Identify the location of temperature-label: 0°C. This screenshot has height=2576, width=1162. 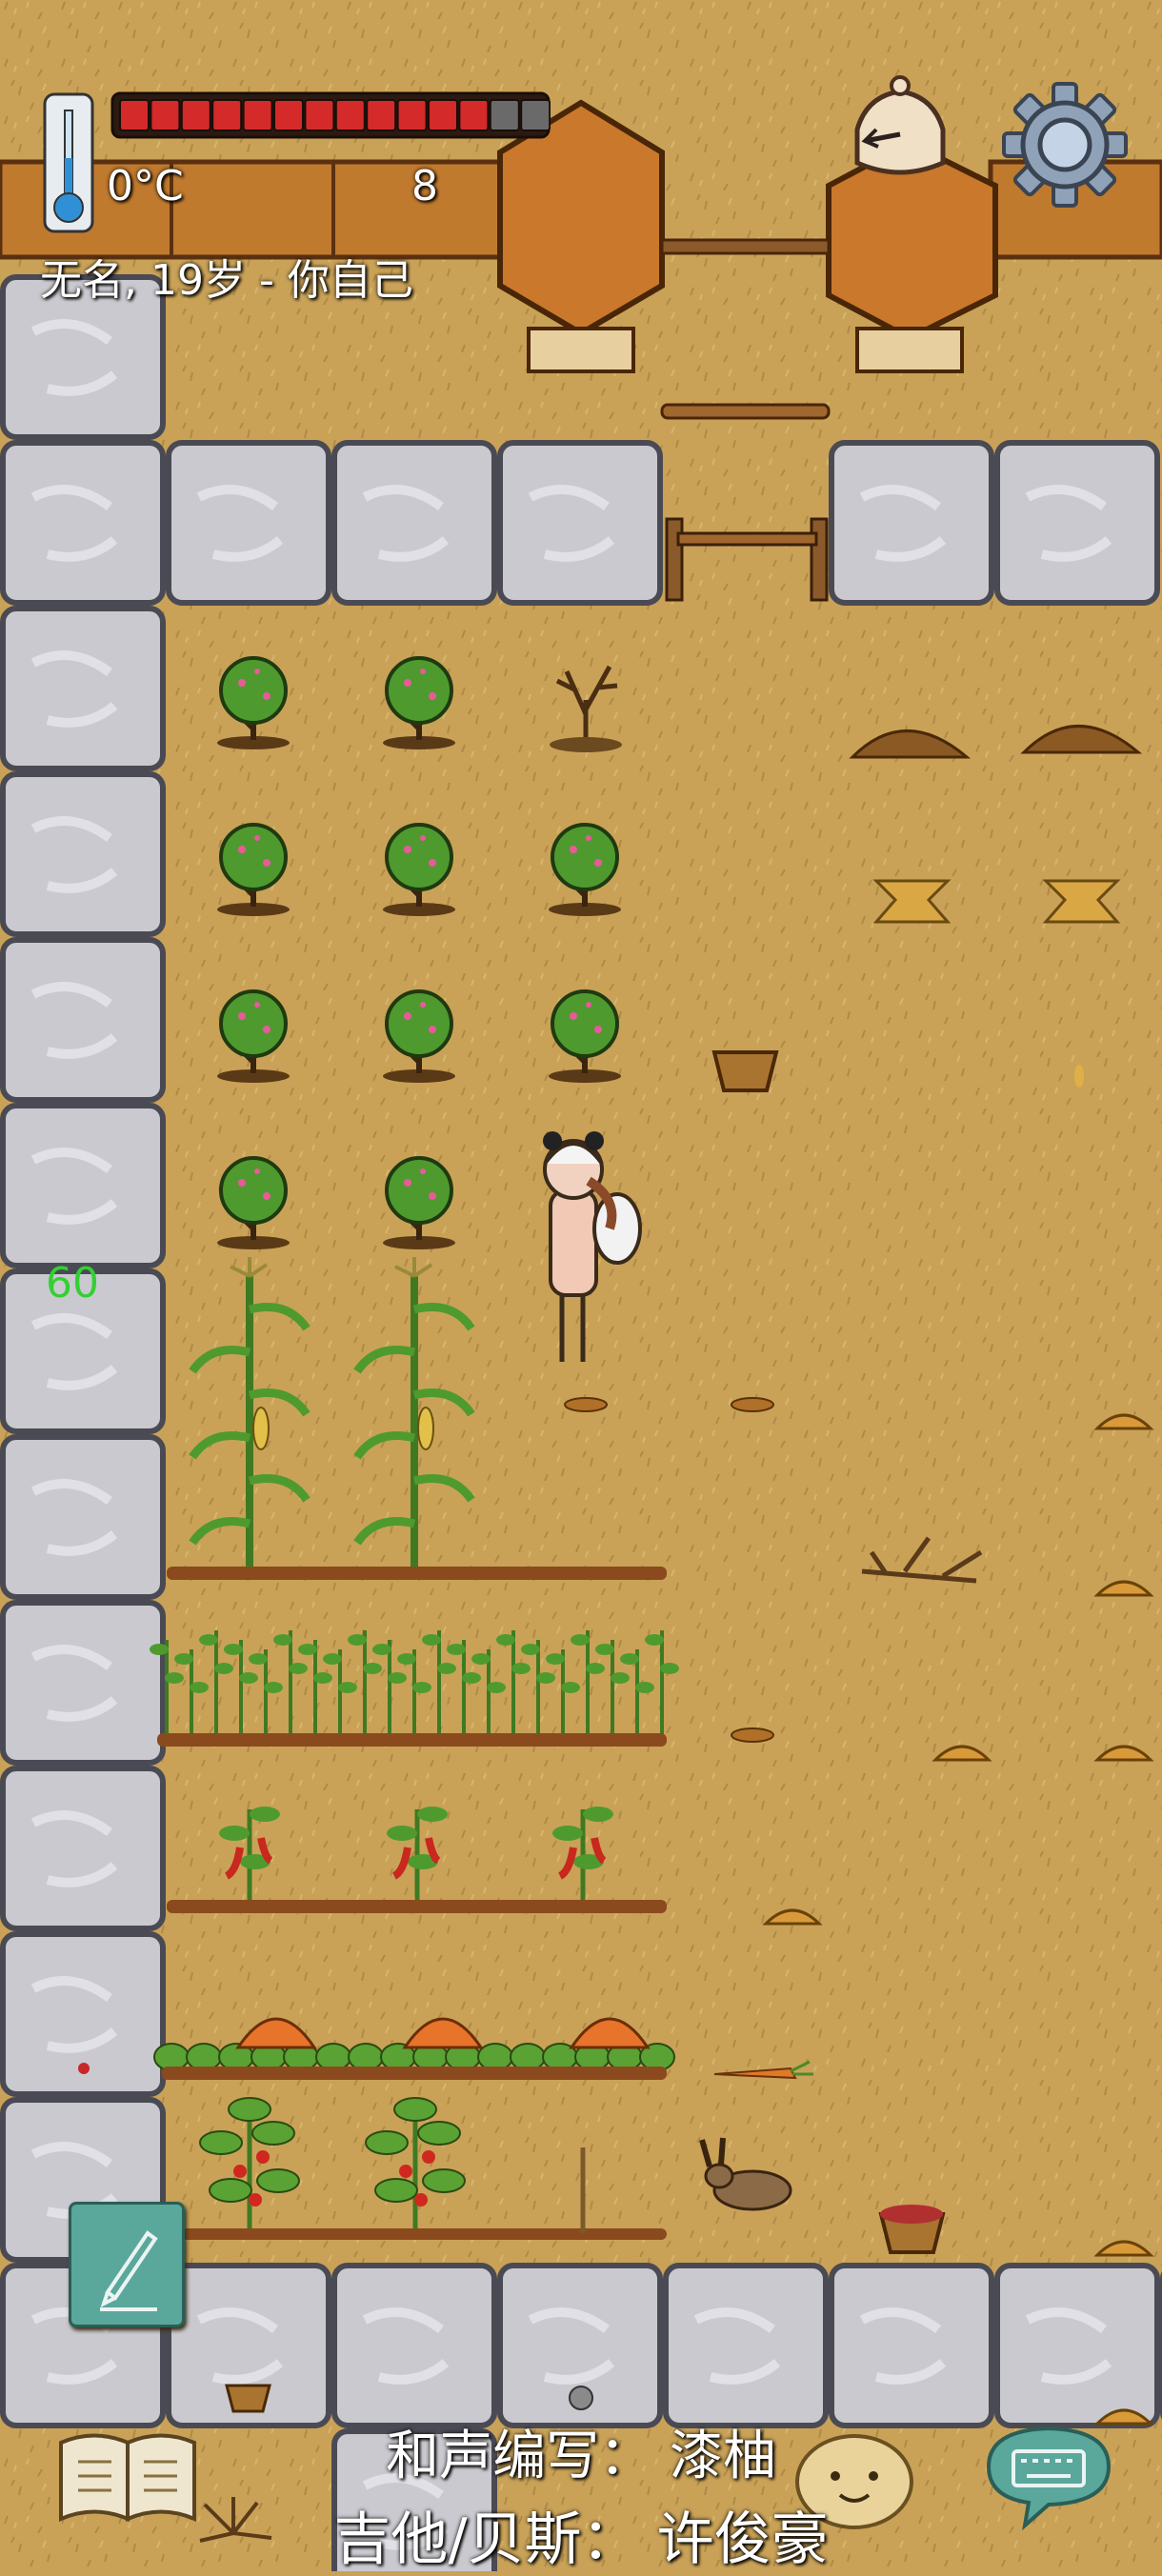
(145, 186).